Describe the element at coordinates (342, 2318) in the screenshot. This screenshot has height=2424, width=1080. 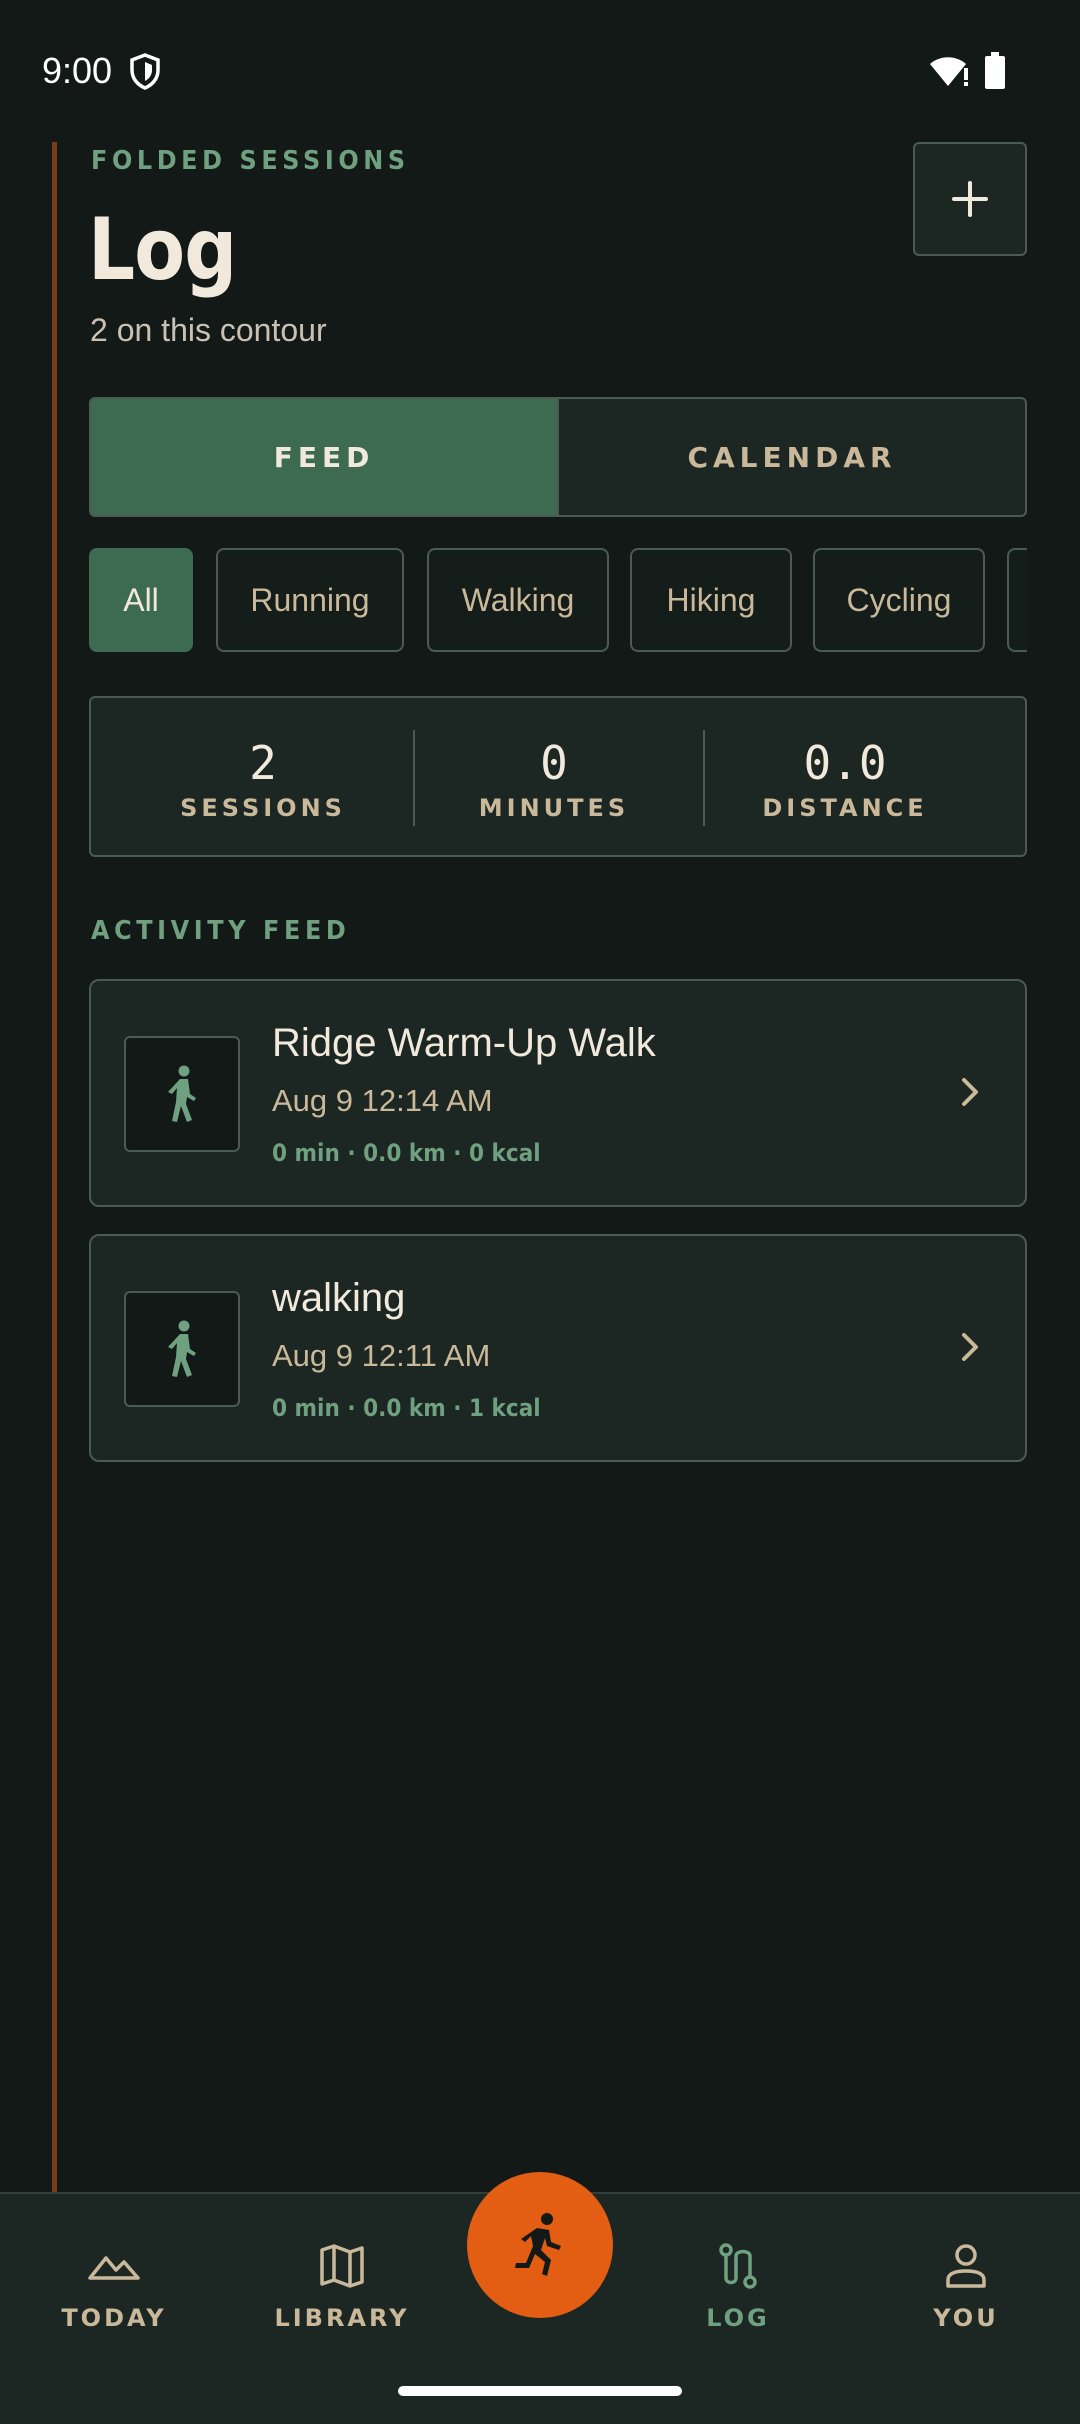
I see `nav-label: LIBRARY` at that location.